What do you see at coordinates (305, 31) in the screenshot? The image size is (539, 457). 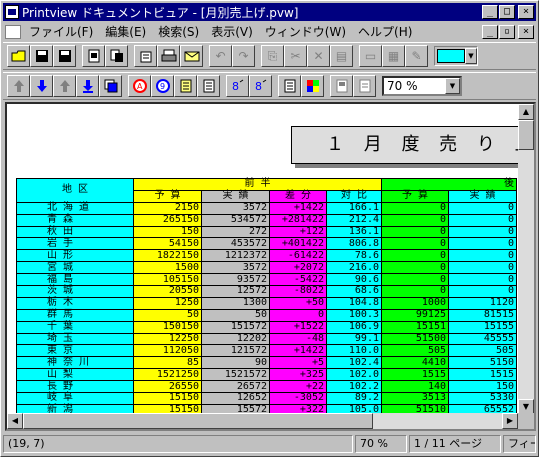 I see `menu-window: ウィンドウ(W)` at bounding box center [305, 31].